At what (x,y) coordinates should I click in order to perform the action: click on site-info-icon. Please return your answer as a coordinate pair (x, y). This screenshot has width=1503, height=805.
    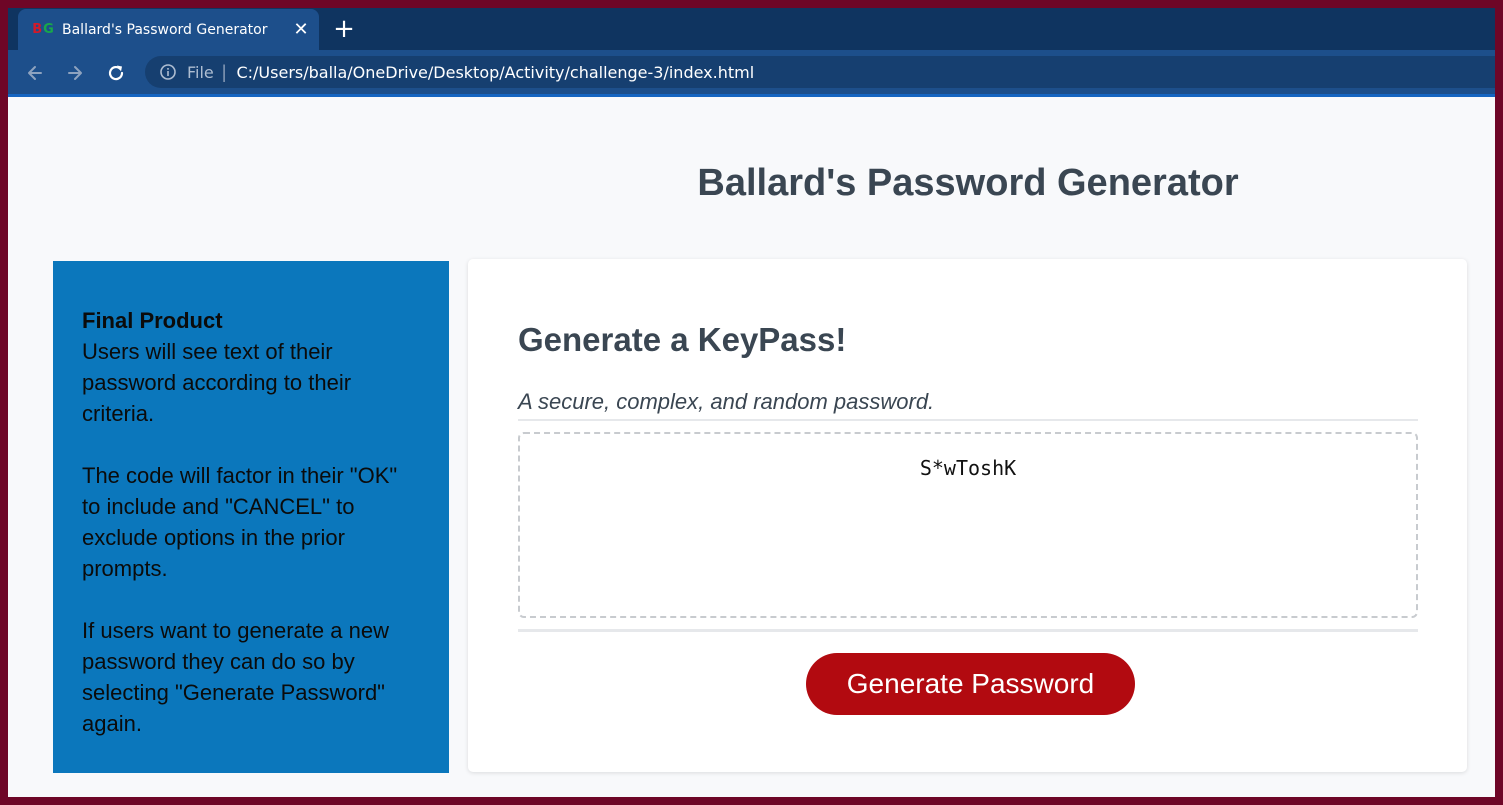
    Looking at the image, I should click on (168, 72).